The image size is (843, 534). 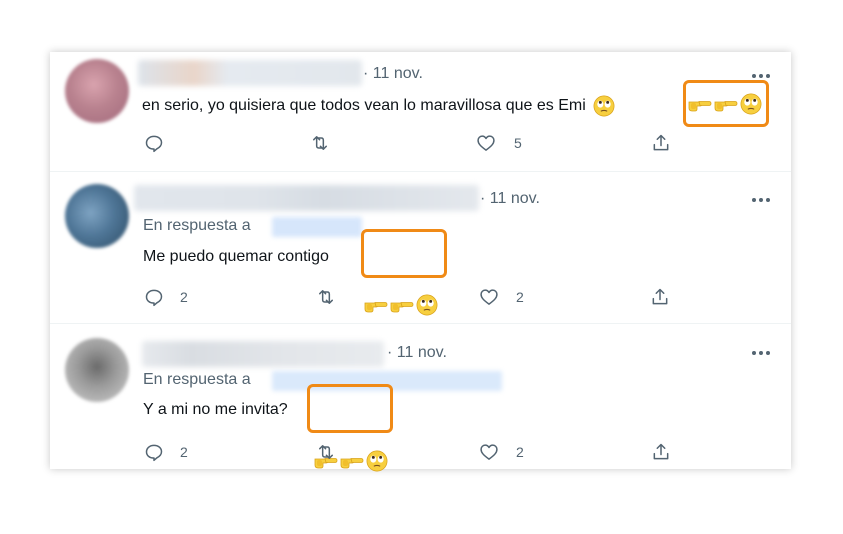 I want to click on like-count: 5, so click(x=518, y=143).